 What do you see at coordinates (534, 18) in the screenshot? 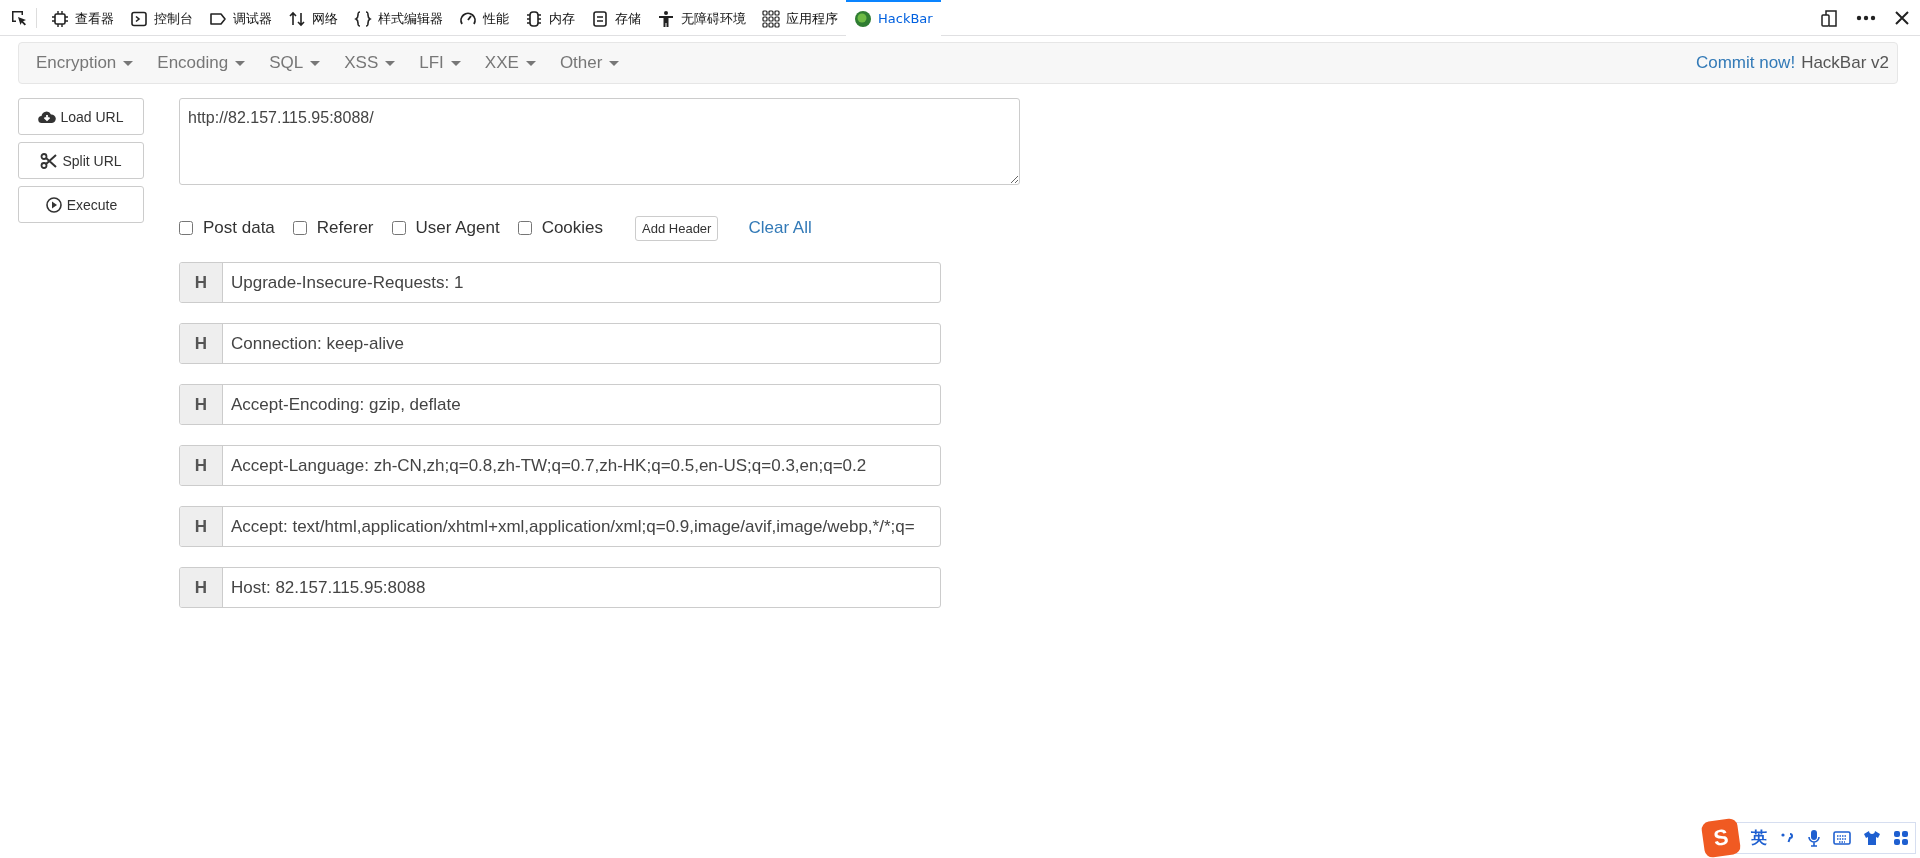
I see `memory-chip-icon` at bounding box center [534, 18].